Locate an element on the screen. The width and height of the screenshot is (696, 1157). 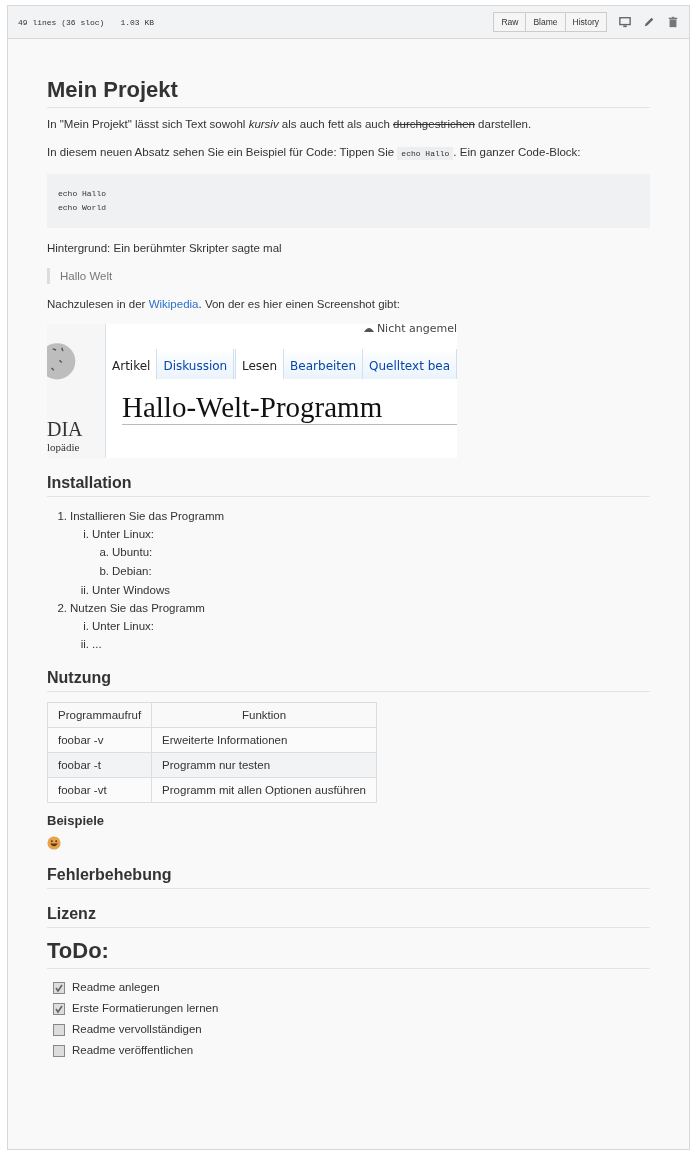
table-cell: foobar -t is located at coordinates (99, 765).